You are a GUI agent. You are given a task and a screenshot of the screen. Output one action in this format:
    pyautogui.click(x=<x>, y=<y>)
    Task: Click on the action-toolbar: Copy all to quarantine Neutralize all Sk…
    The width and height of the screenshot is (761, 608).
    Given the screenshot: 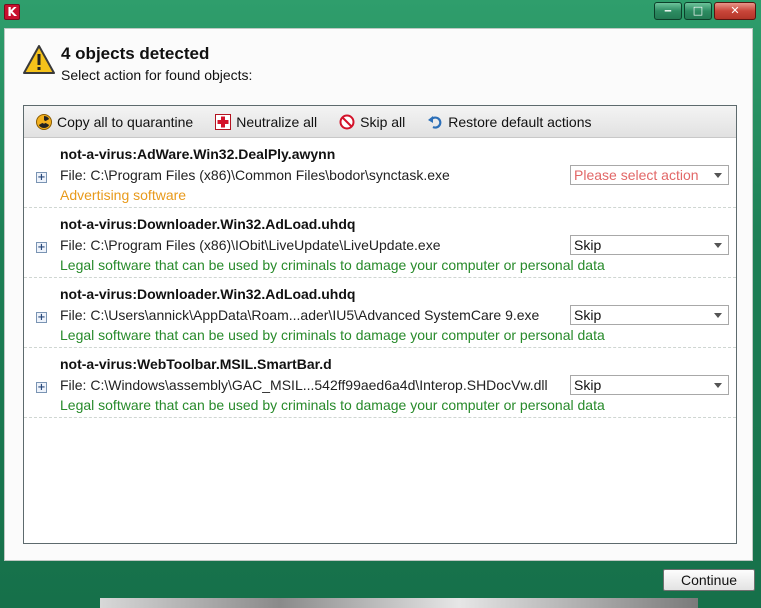 What is the action you would take?
    pyautogui.click(x=380, y=122)
    